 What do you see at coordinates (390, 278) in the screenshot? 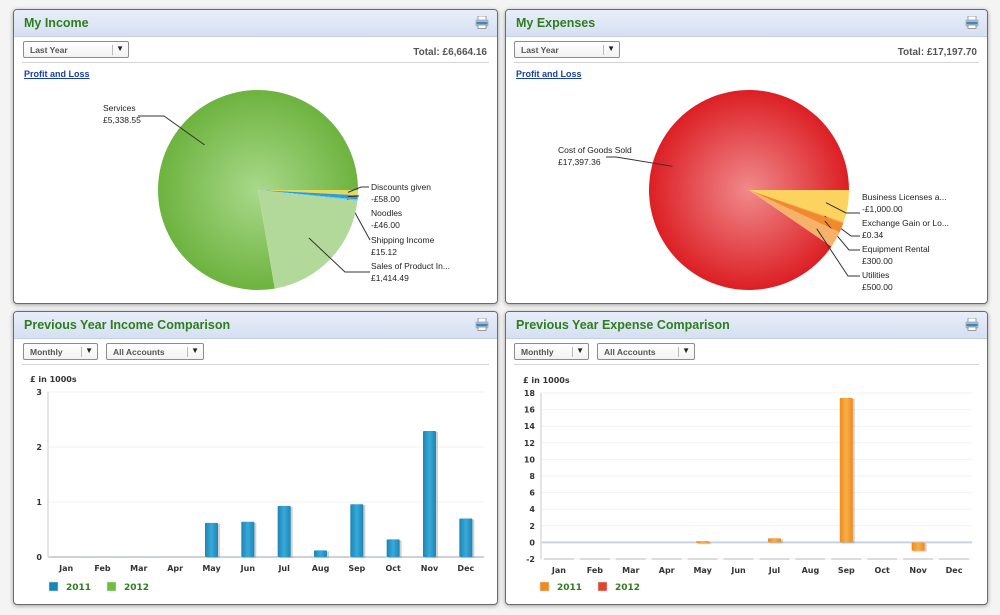
I see `pie-label-value: £1,414.49` at bounding box center [390, 278].